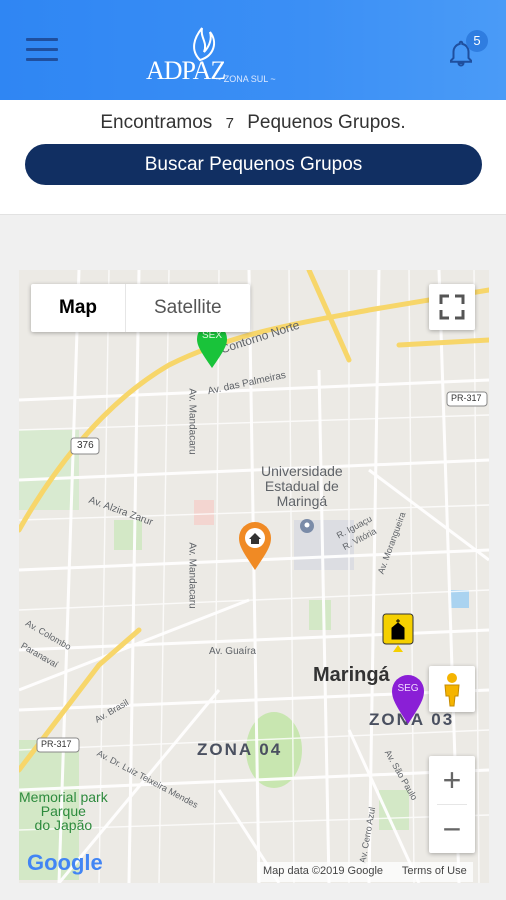 The image size is (506, 900). I want to click on attribution-text: Map data ©2019 Google, so click(323, 871).